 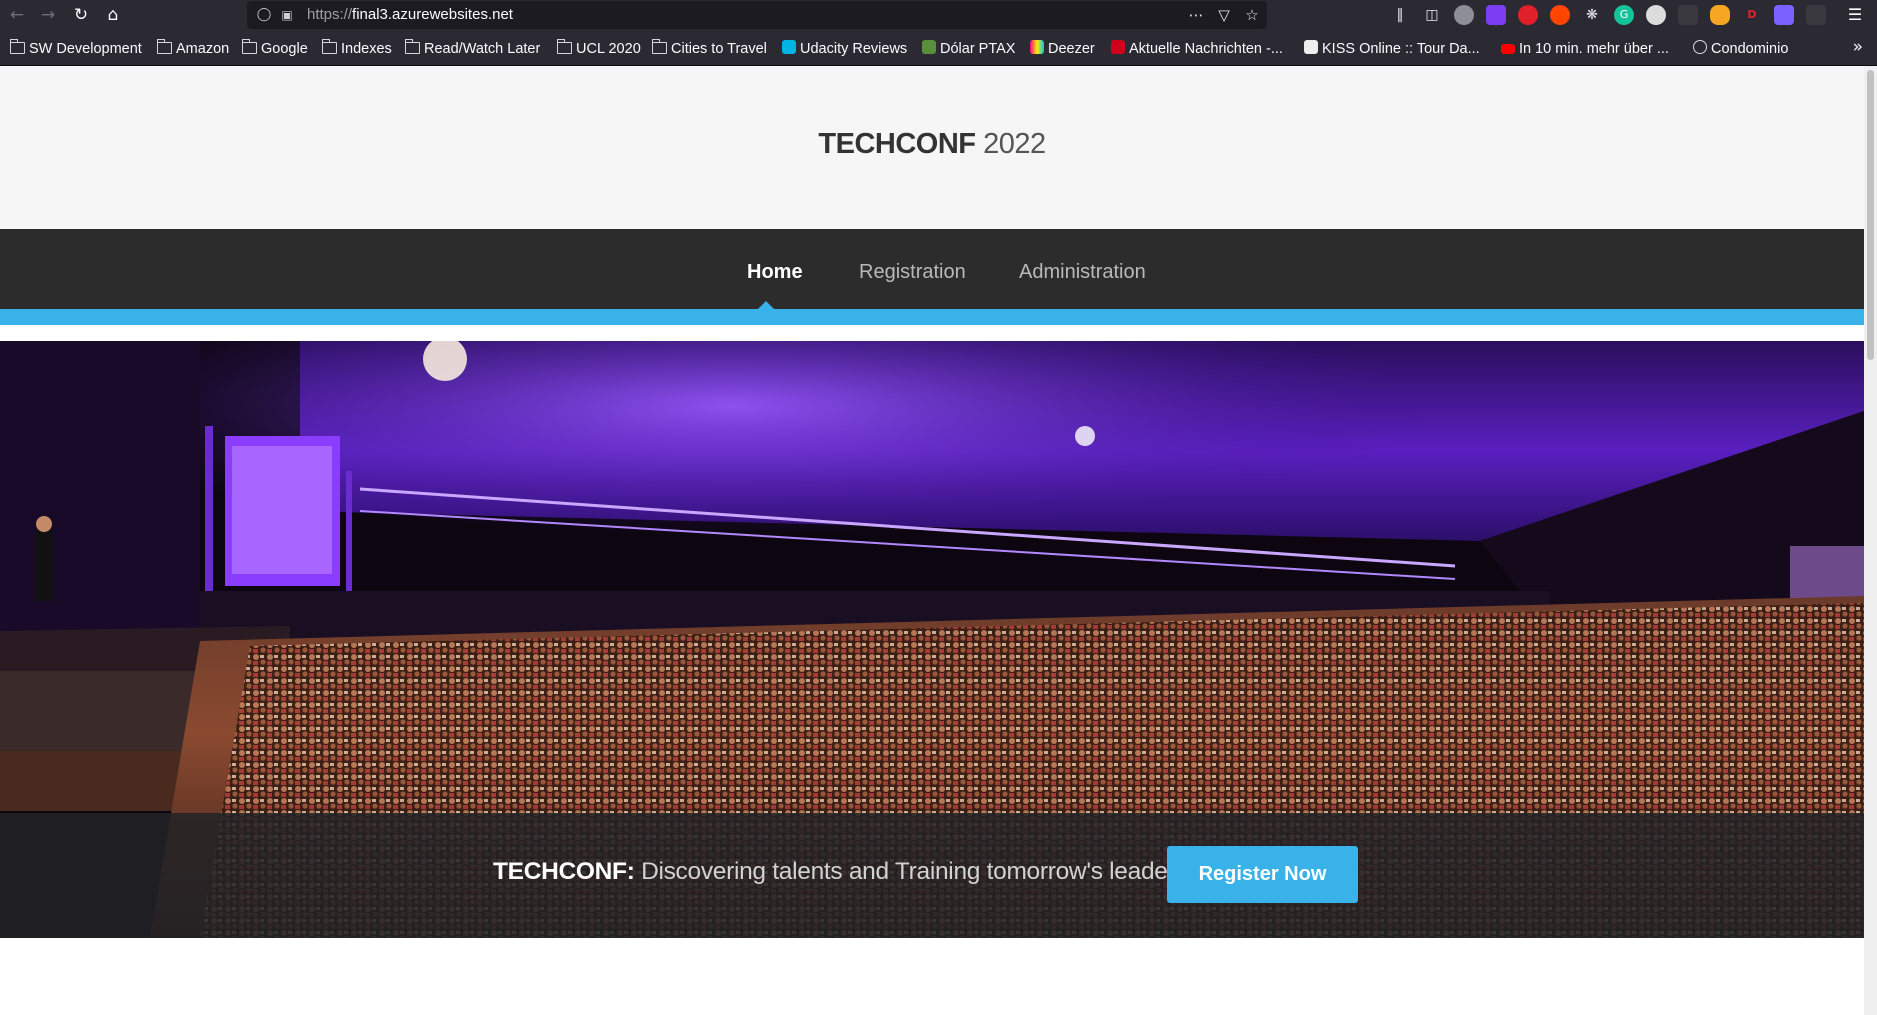 I want to click on bookmark-label: Read/Watch Later, so click(x=482, y=49).